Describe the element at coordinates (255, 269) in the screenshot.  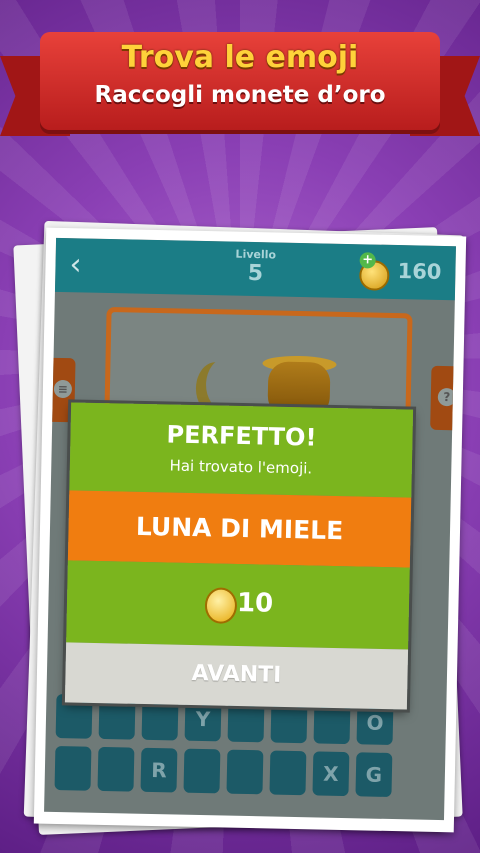
I see `top-bar: ‹ Livello 5 + 160` at that location.